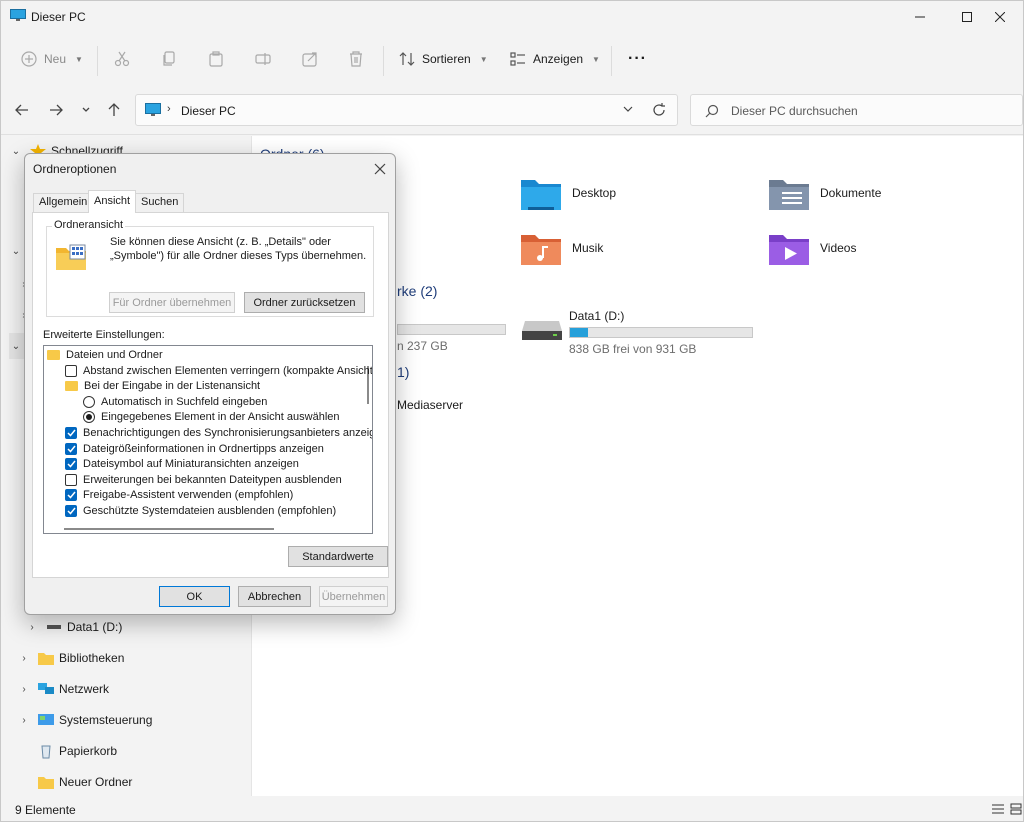  I want to click on sidebar-item-new-folder: Neuer Ordner, so click(81, 782).